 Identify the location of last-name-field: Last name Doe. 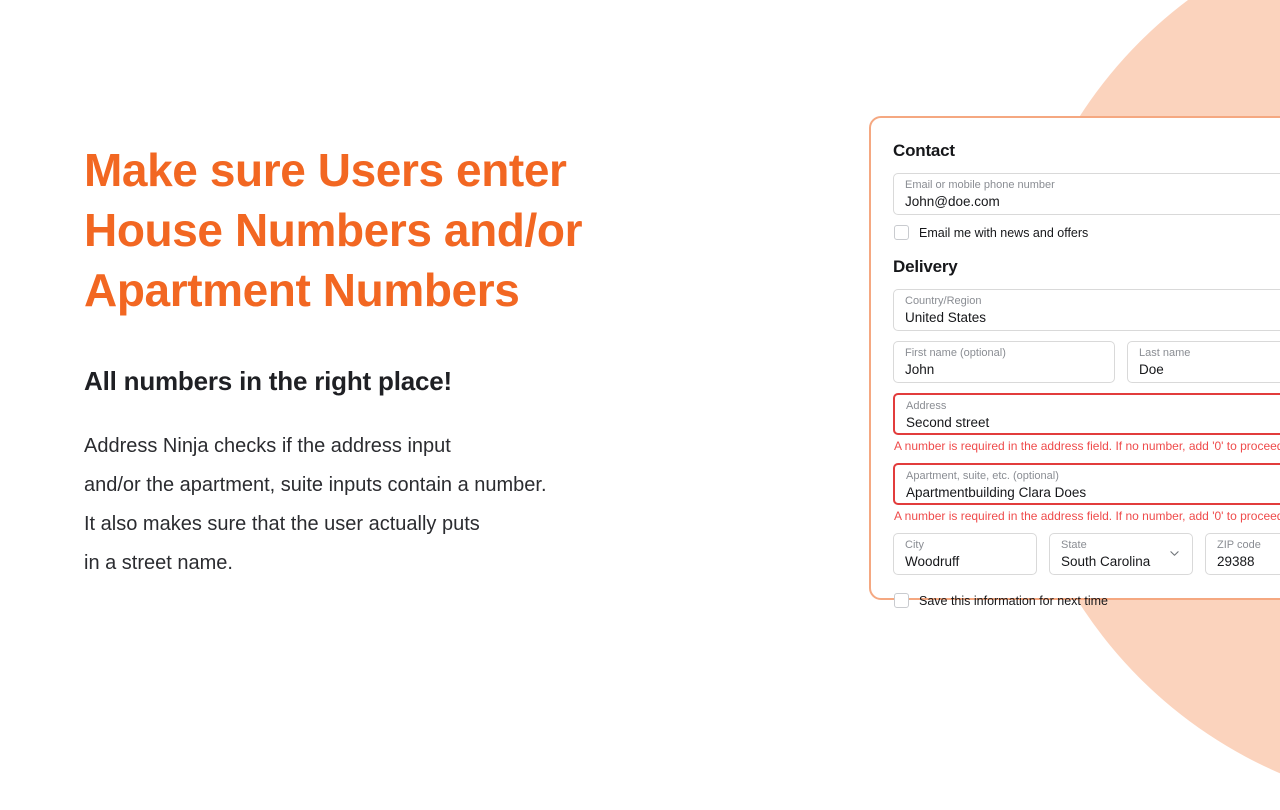
(1203, 362).